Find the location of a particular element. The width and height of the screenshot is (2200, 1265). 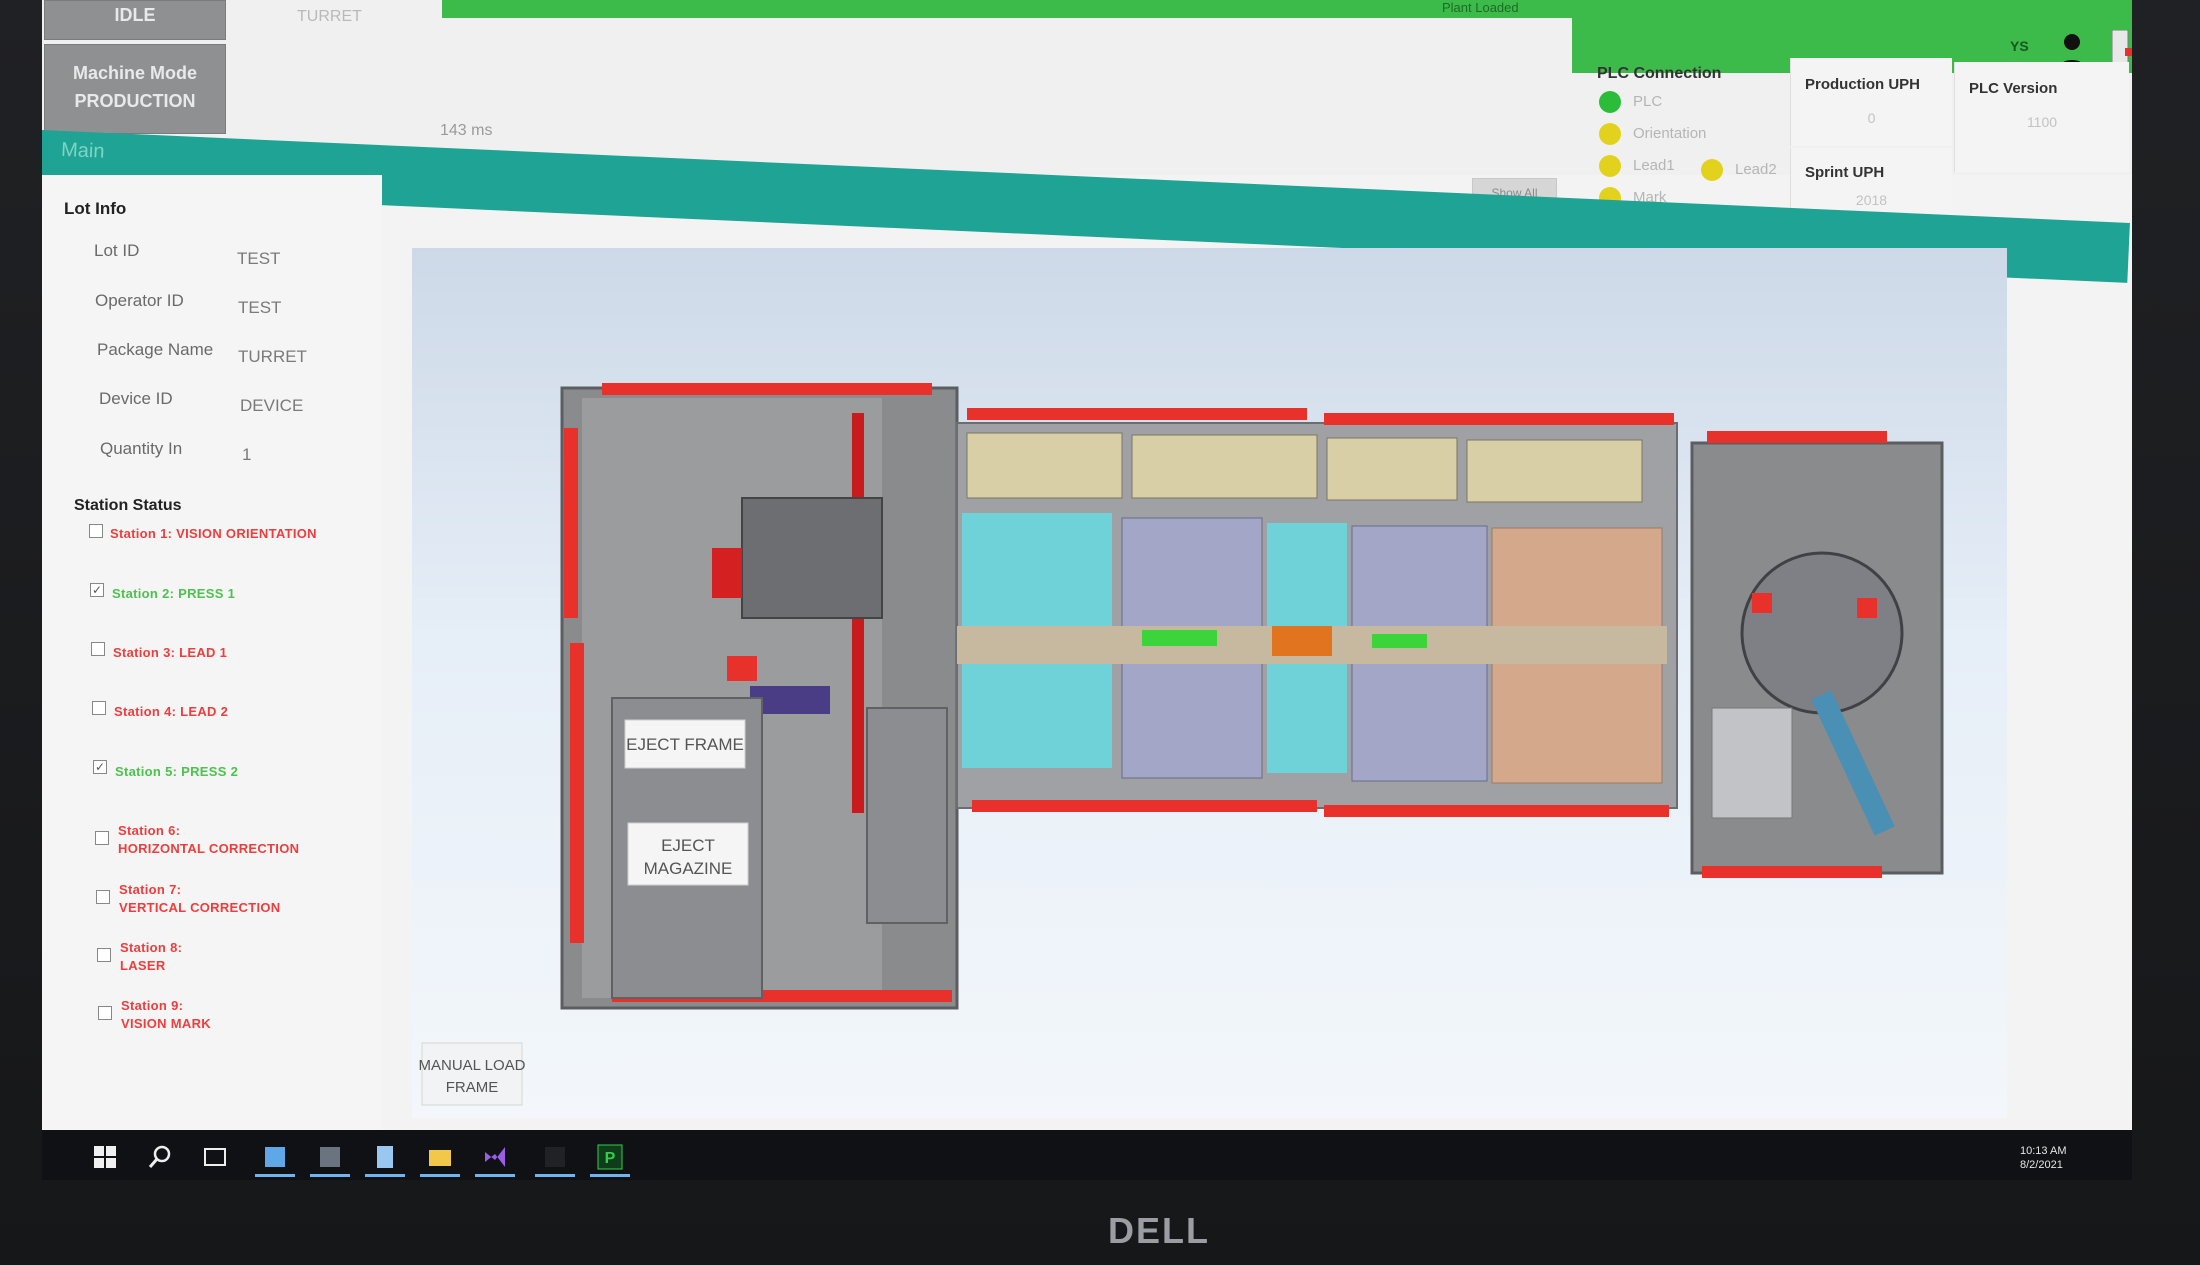

station-8-checkbox is located at coordinates (104, 955).